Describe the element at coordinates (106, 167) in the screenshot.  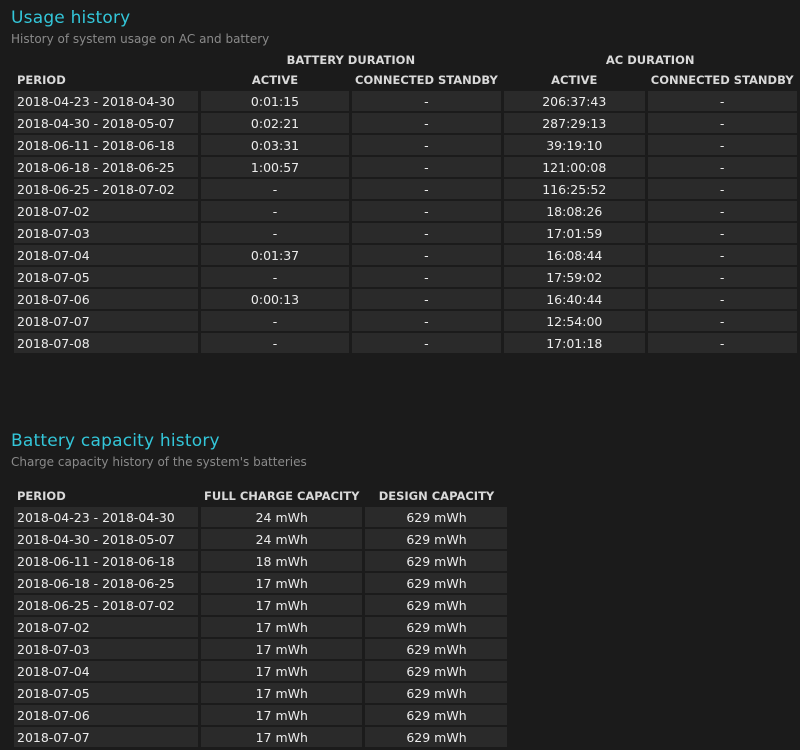
I see `usage-period-cell: 2018-06-18 - 2018-06-25` at that location.